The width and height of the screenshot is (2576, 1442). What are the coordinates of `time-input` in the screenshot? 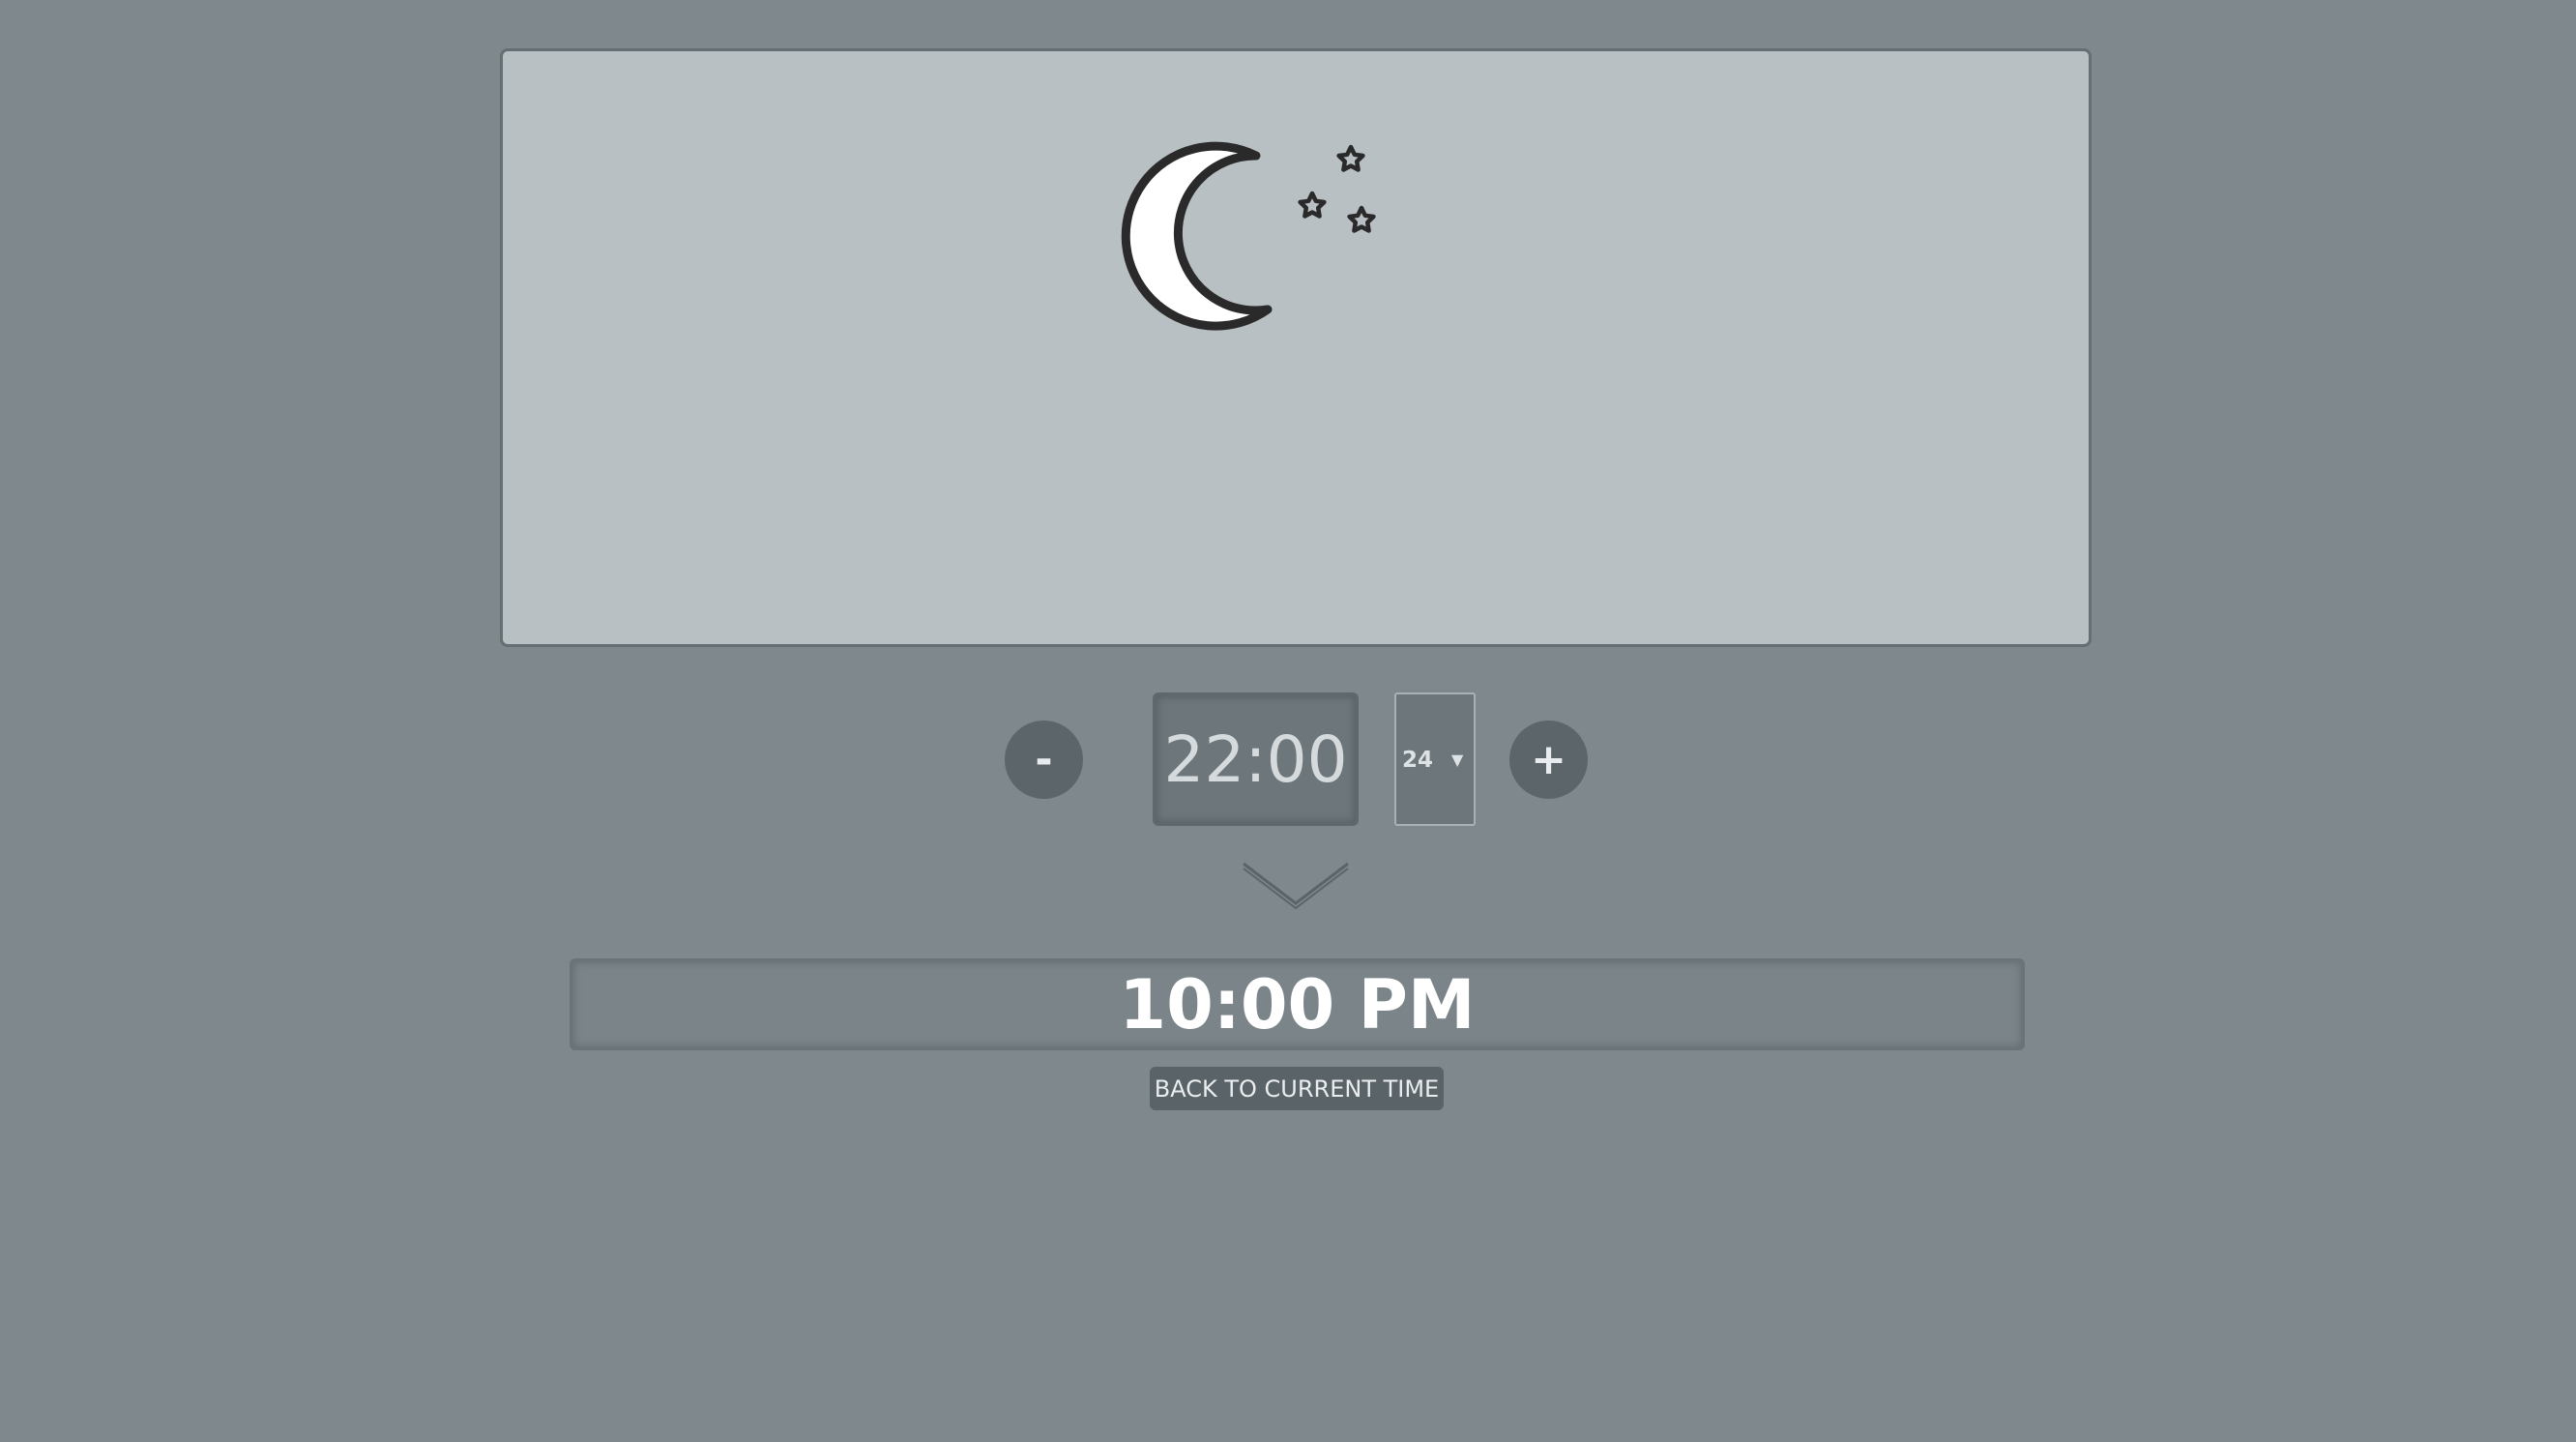 It's located at (1256, 759).